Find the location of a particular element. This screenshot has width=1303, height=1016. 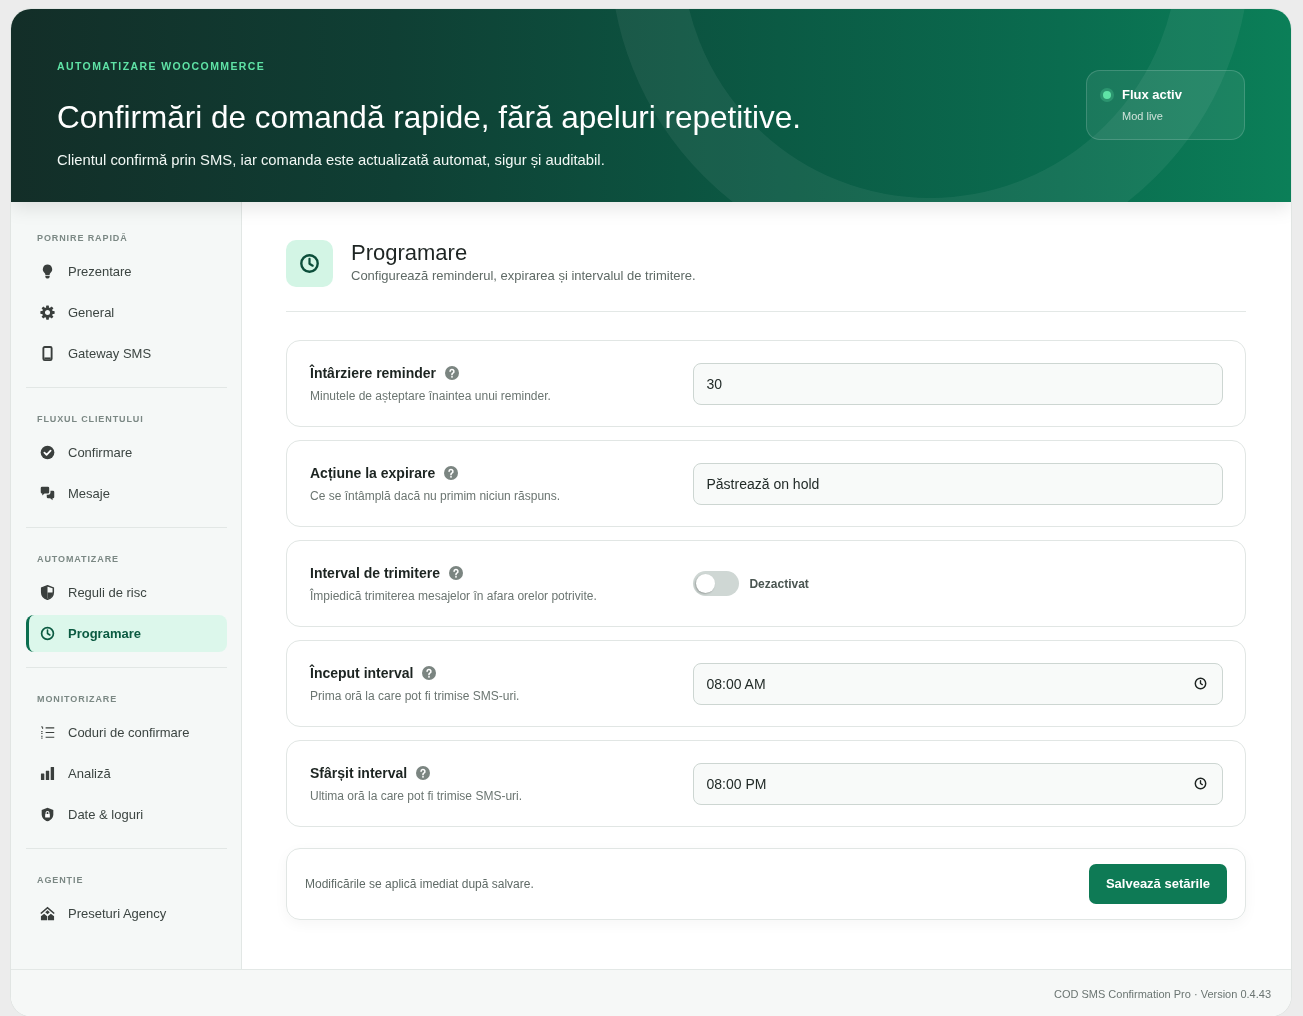

phone-icon is located at coordinates (47, 353).